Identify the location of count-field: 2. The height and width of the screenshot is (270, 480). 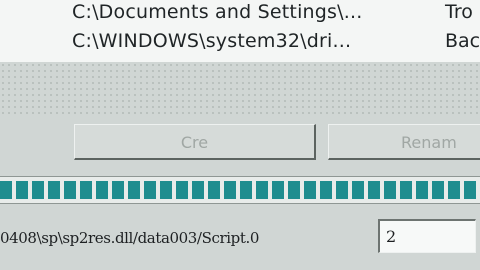
(427, 236).